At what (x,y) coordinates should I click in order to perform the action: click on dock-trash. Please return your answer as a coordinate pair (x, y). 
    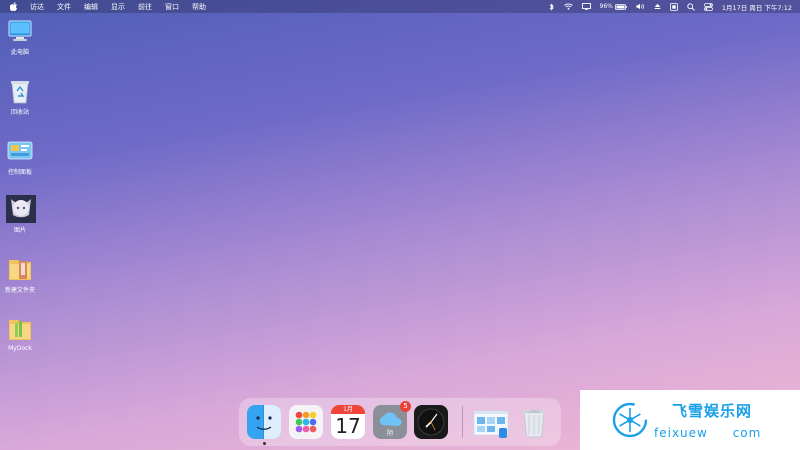
    Looking at the image, I should click on (534, 422).